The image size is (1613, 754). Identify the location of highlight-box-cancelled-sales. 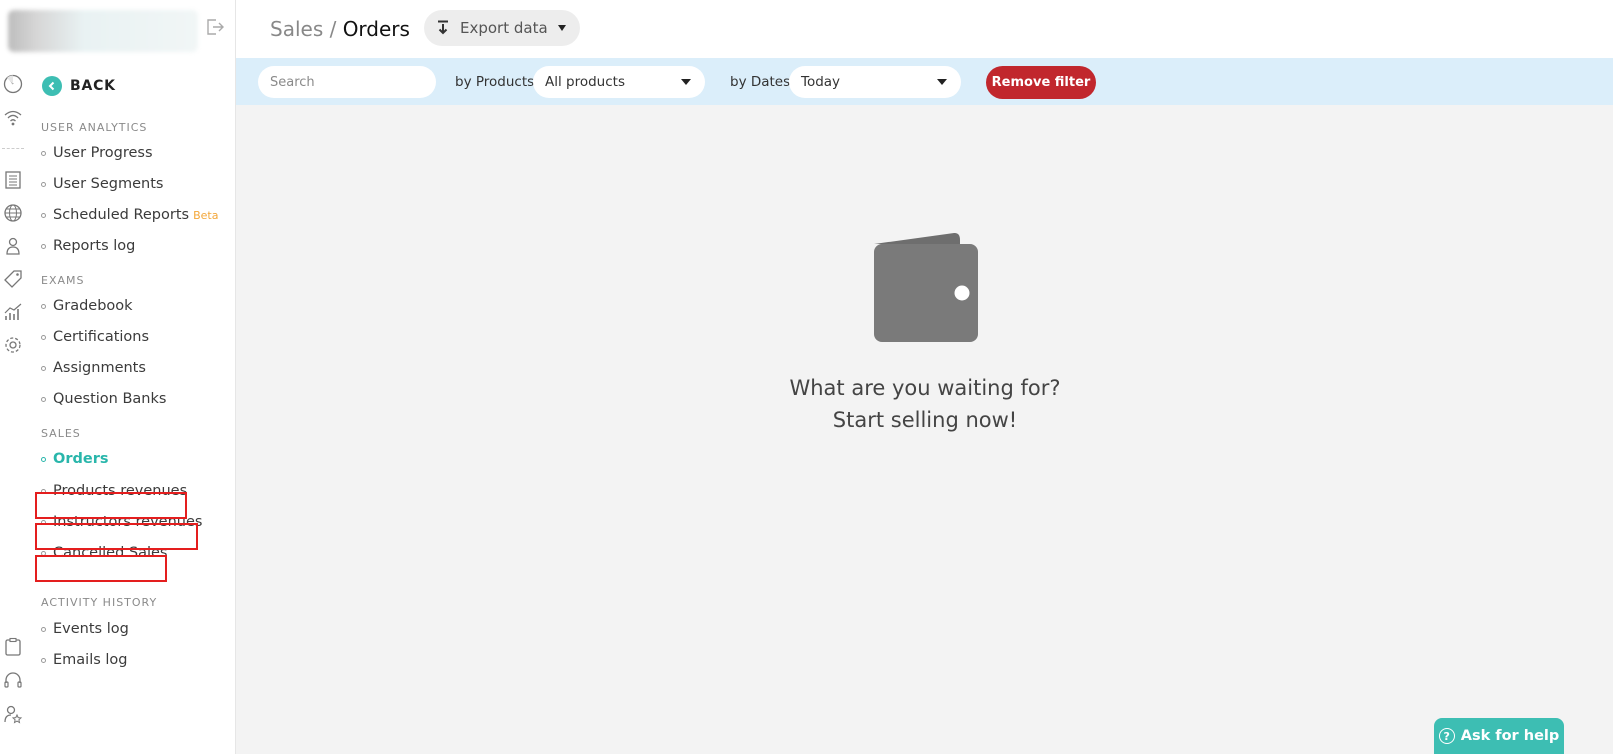
(101, 568).